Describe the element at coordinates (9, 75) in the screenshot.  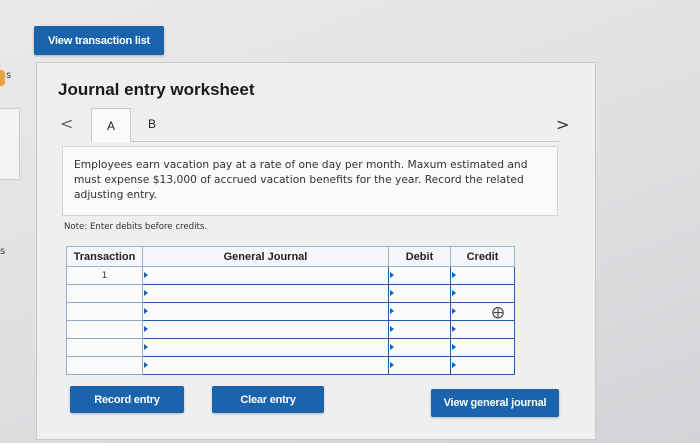
I see `edge-label-upper: s` at that location.